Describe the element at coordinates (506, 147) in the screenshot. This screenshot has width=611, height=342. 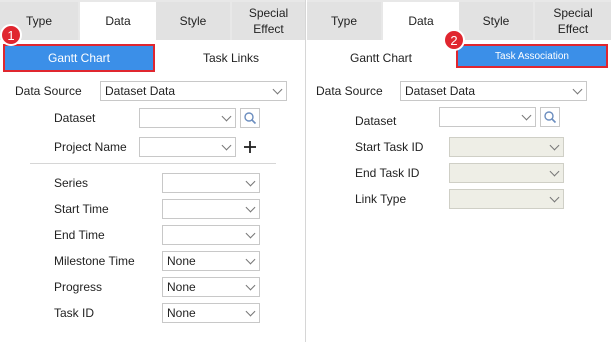
I see `start-task-id-select` at that location.